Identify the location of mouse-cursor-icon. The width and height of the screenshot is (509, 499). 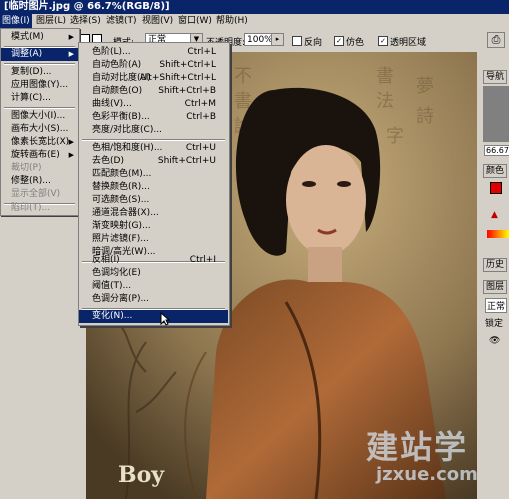
(165, 319).